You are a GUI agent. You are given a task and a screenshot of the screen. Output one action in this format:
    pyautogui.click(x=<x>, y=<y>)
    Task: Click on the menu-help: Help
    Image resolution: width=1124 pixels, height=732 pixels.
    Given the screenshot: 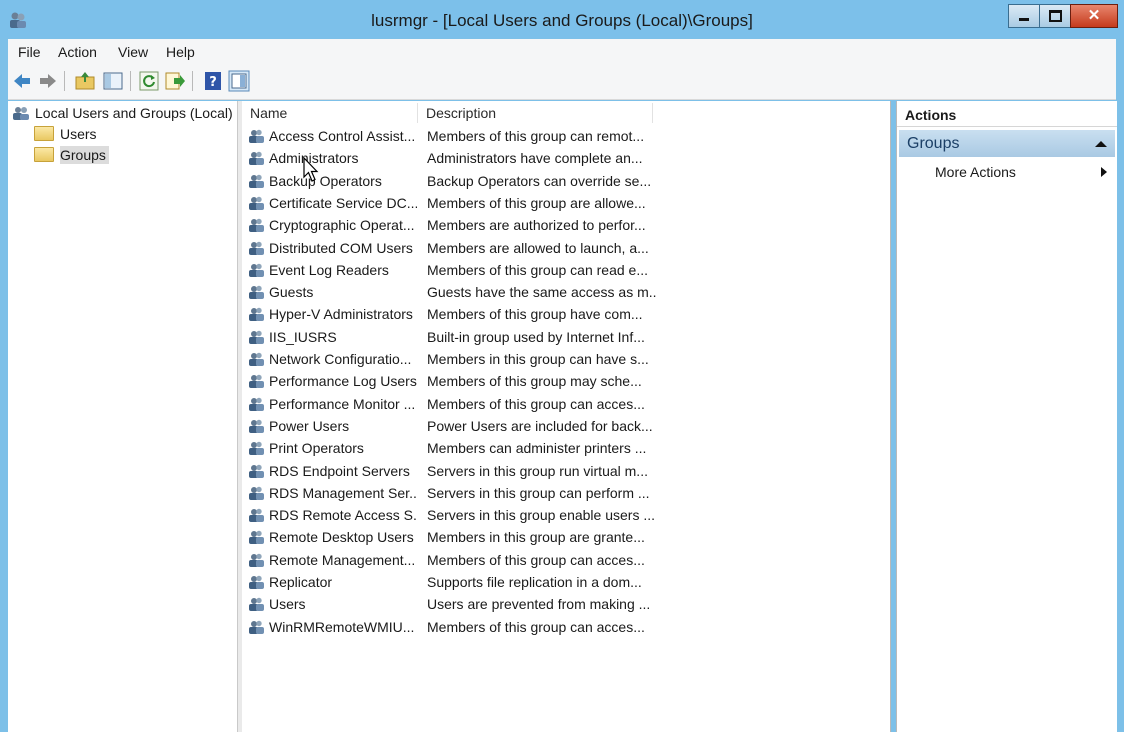 What is the action you would take?
    pyautogui.click(x=180, y=52)
    